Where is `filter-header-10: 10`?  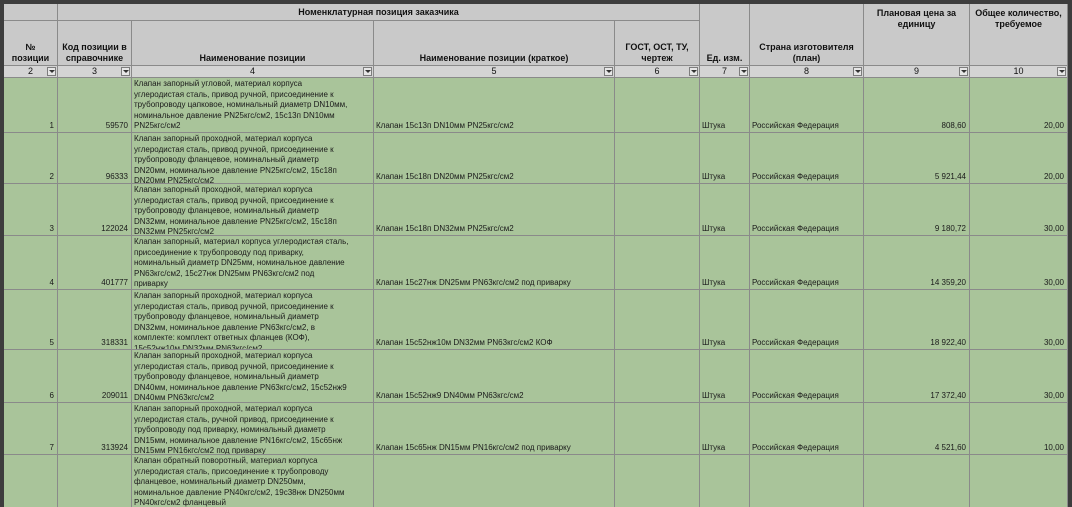
filter-header-10: 10 is located at coordinates (1019, 72).